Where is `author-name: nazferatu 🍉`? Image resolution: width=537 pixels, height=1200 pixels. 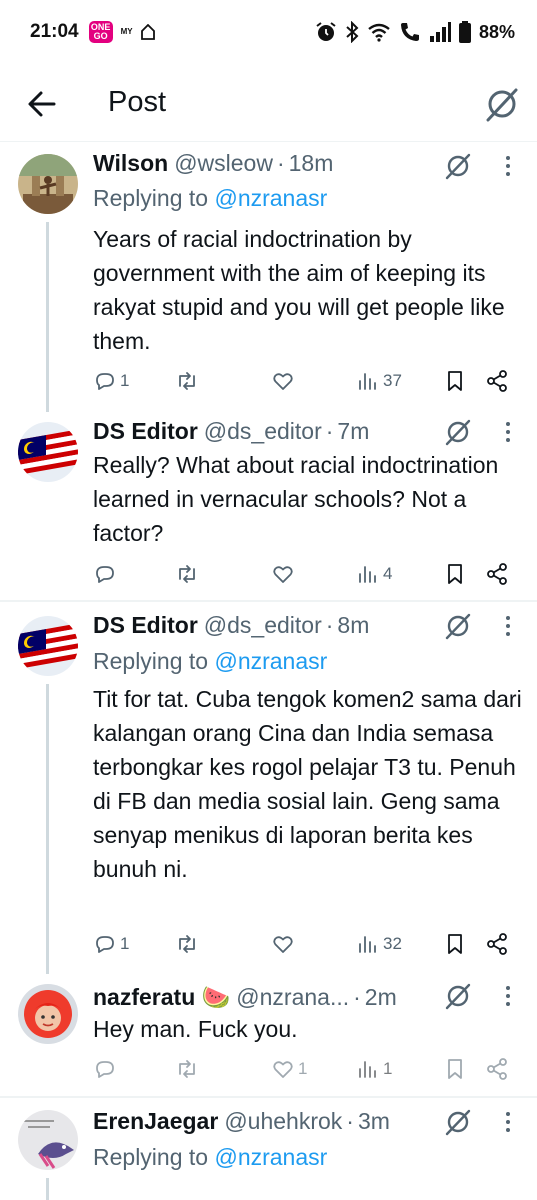
author-name: nazferatu 🍉 is located at coordinates (161, 997).